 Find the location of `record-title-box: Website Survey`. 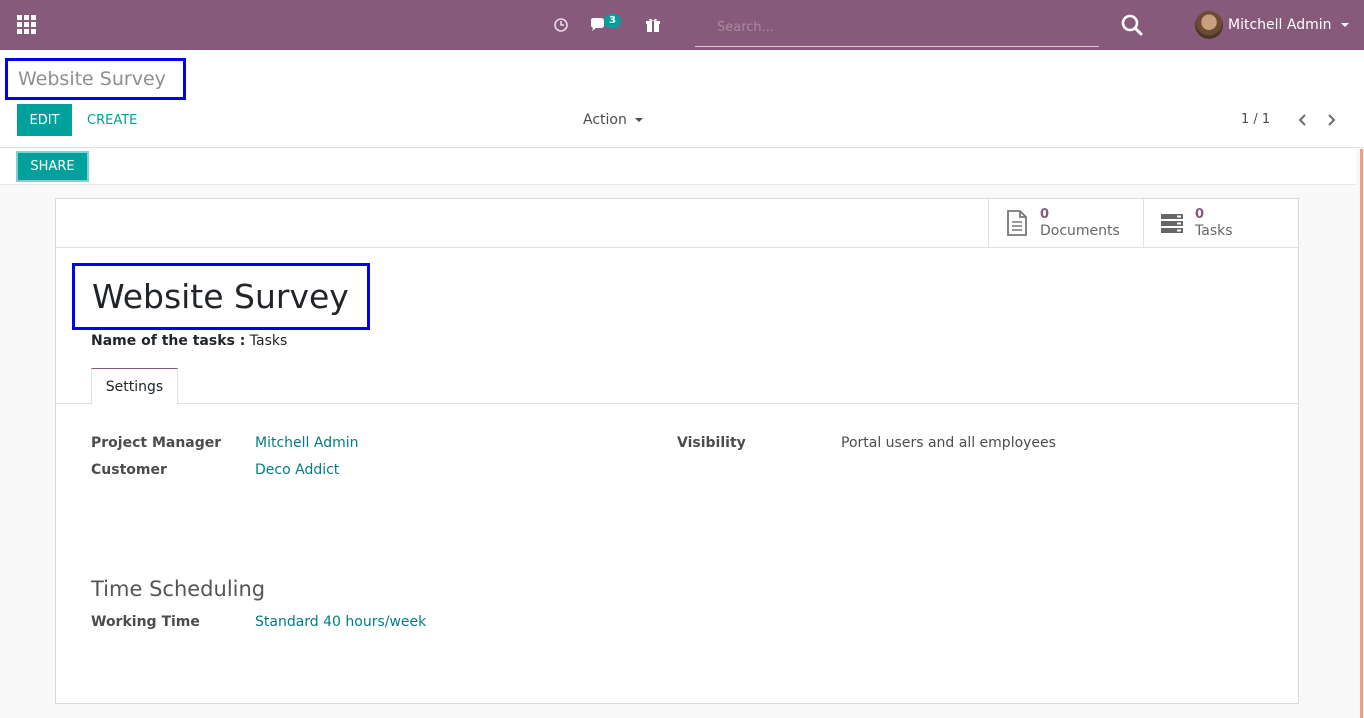

record-title-box: Website Survey is located at coordinates (221, 296).